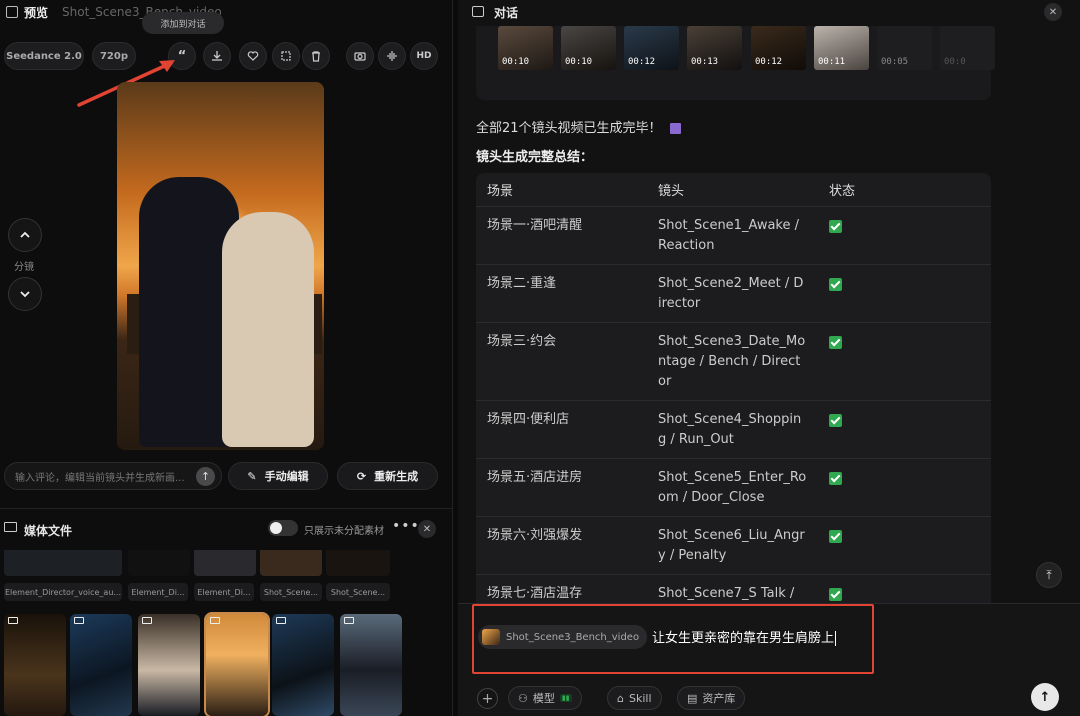 This screenshot has width=1080, height=716. Describe the element at coordinates (286, 56) in the screenshot. I see `crop-button` at that location.